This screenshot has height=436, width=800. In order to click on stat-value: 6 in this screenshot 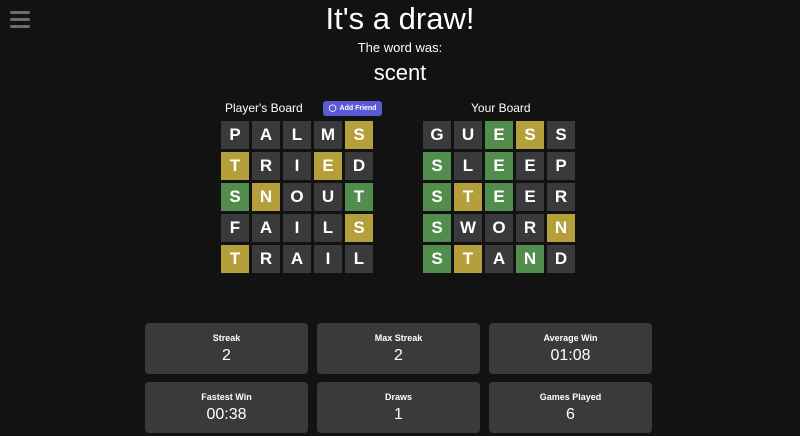, I will do `click(570, 414)`.